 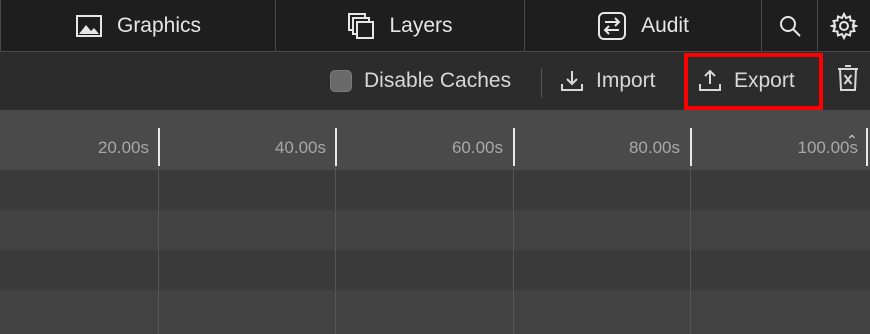 What do you see at coordinates (477, 147) in the screenshot?
I see `tick-label: 60.00s` at bounding box center [477, 147].